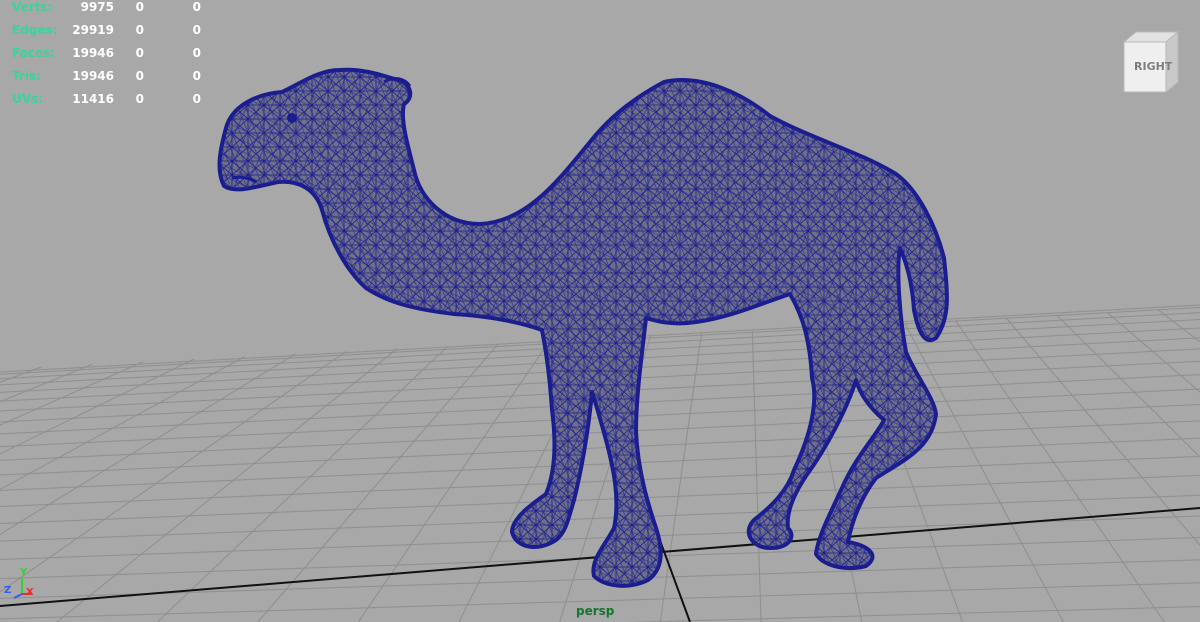 Image resolution: width=1200 pixels, height=622 pixels. I want to click on axis-y-label: Y, so click(24, 572).